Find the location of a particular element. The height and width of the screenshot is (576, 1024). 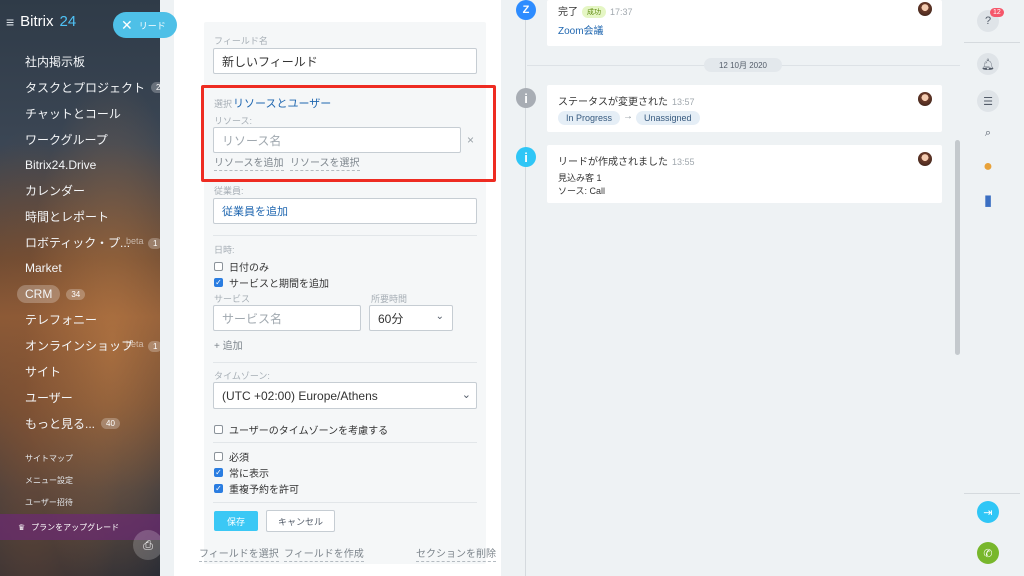

zoom-meeting-link: Zoom会議 is located at coordinates (581, 29).